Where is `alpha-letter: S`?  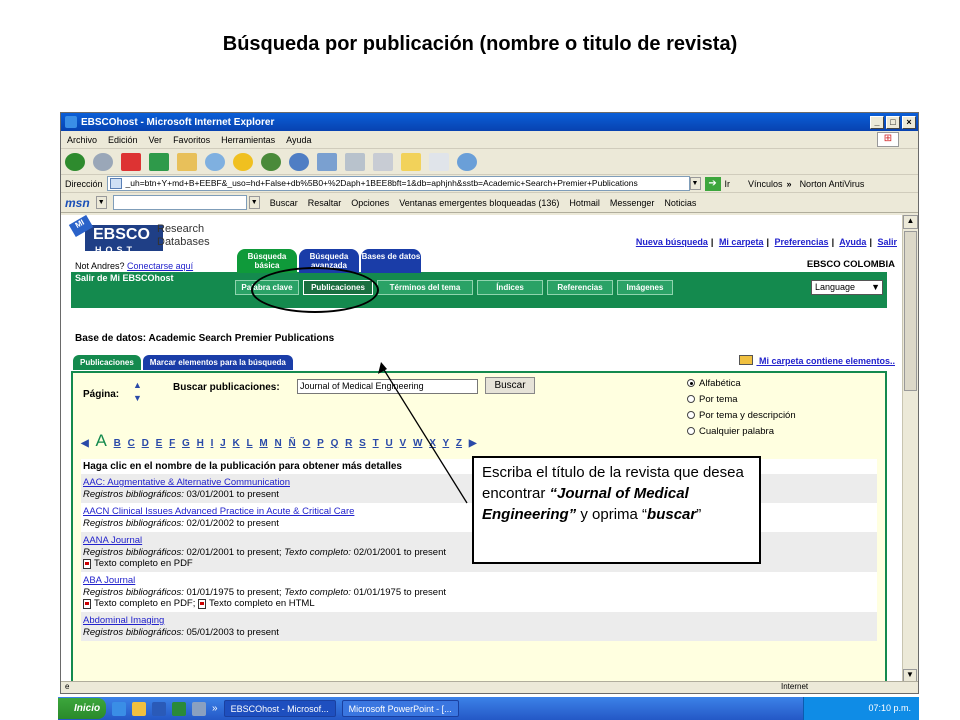
alpha-letter: S is located at coordinates (362, 443).